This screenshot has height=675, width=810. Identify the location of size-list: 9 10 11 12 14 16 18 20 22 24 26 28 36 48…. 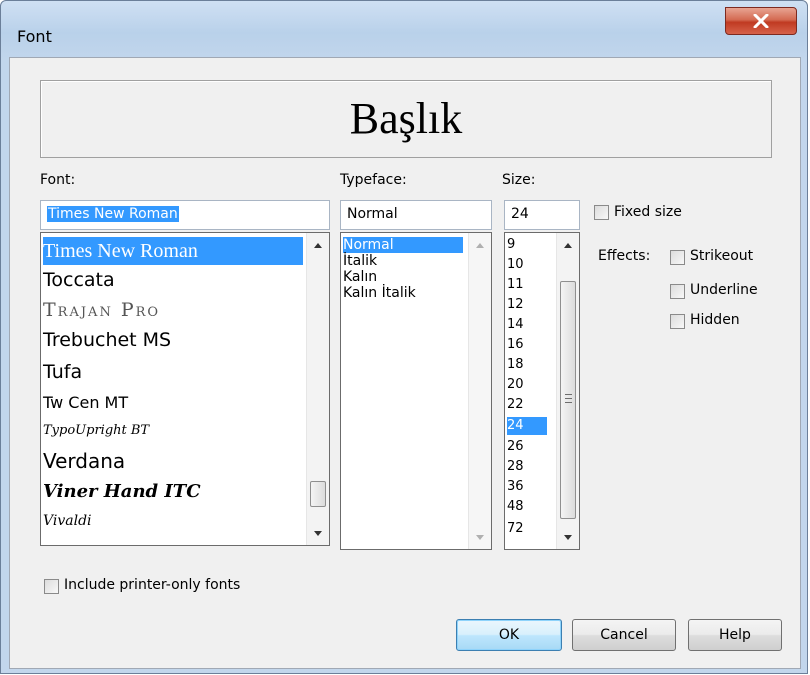
(542, 391).